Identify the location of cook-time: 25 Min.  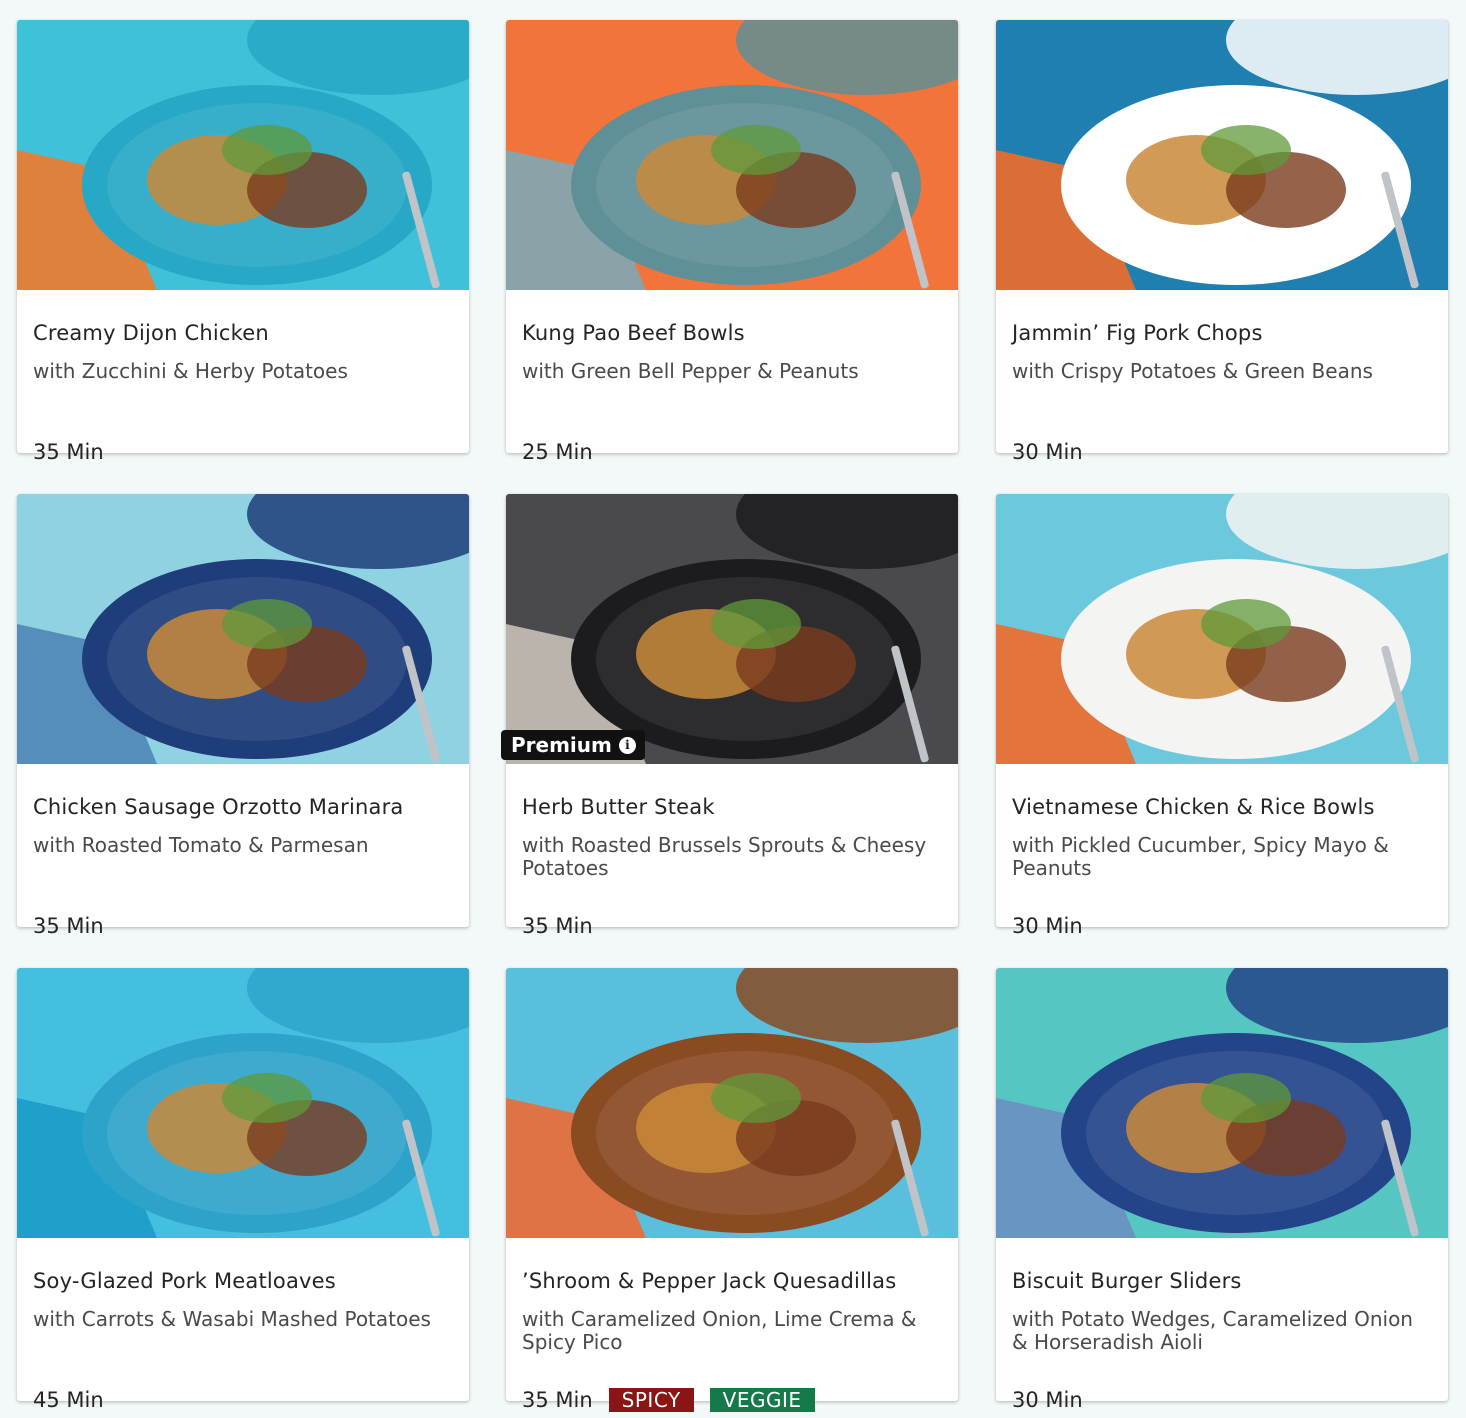
(557, 452).